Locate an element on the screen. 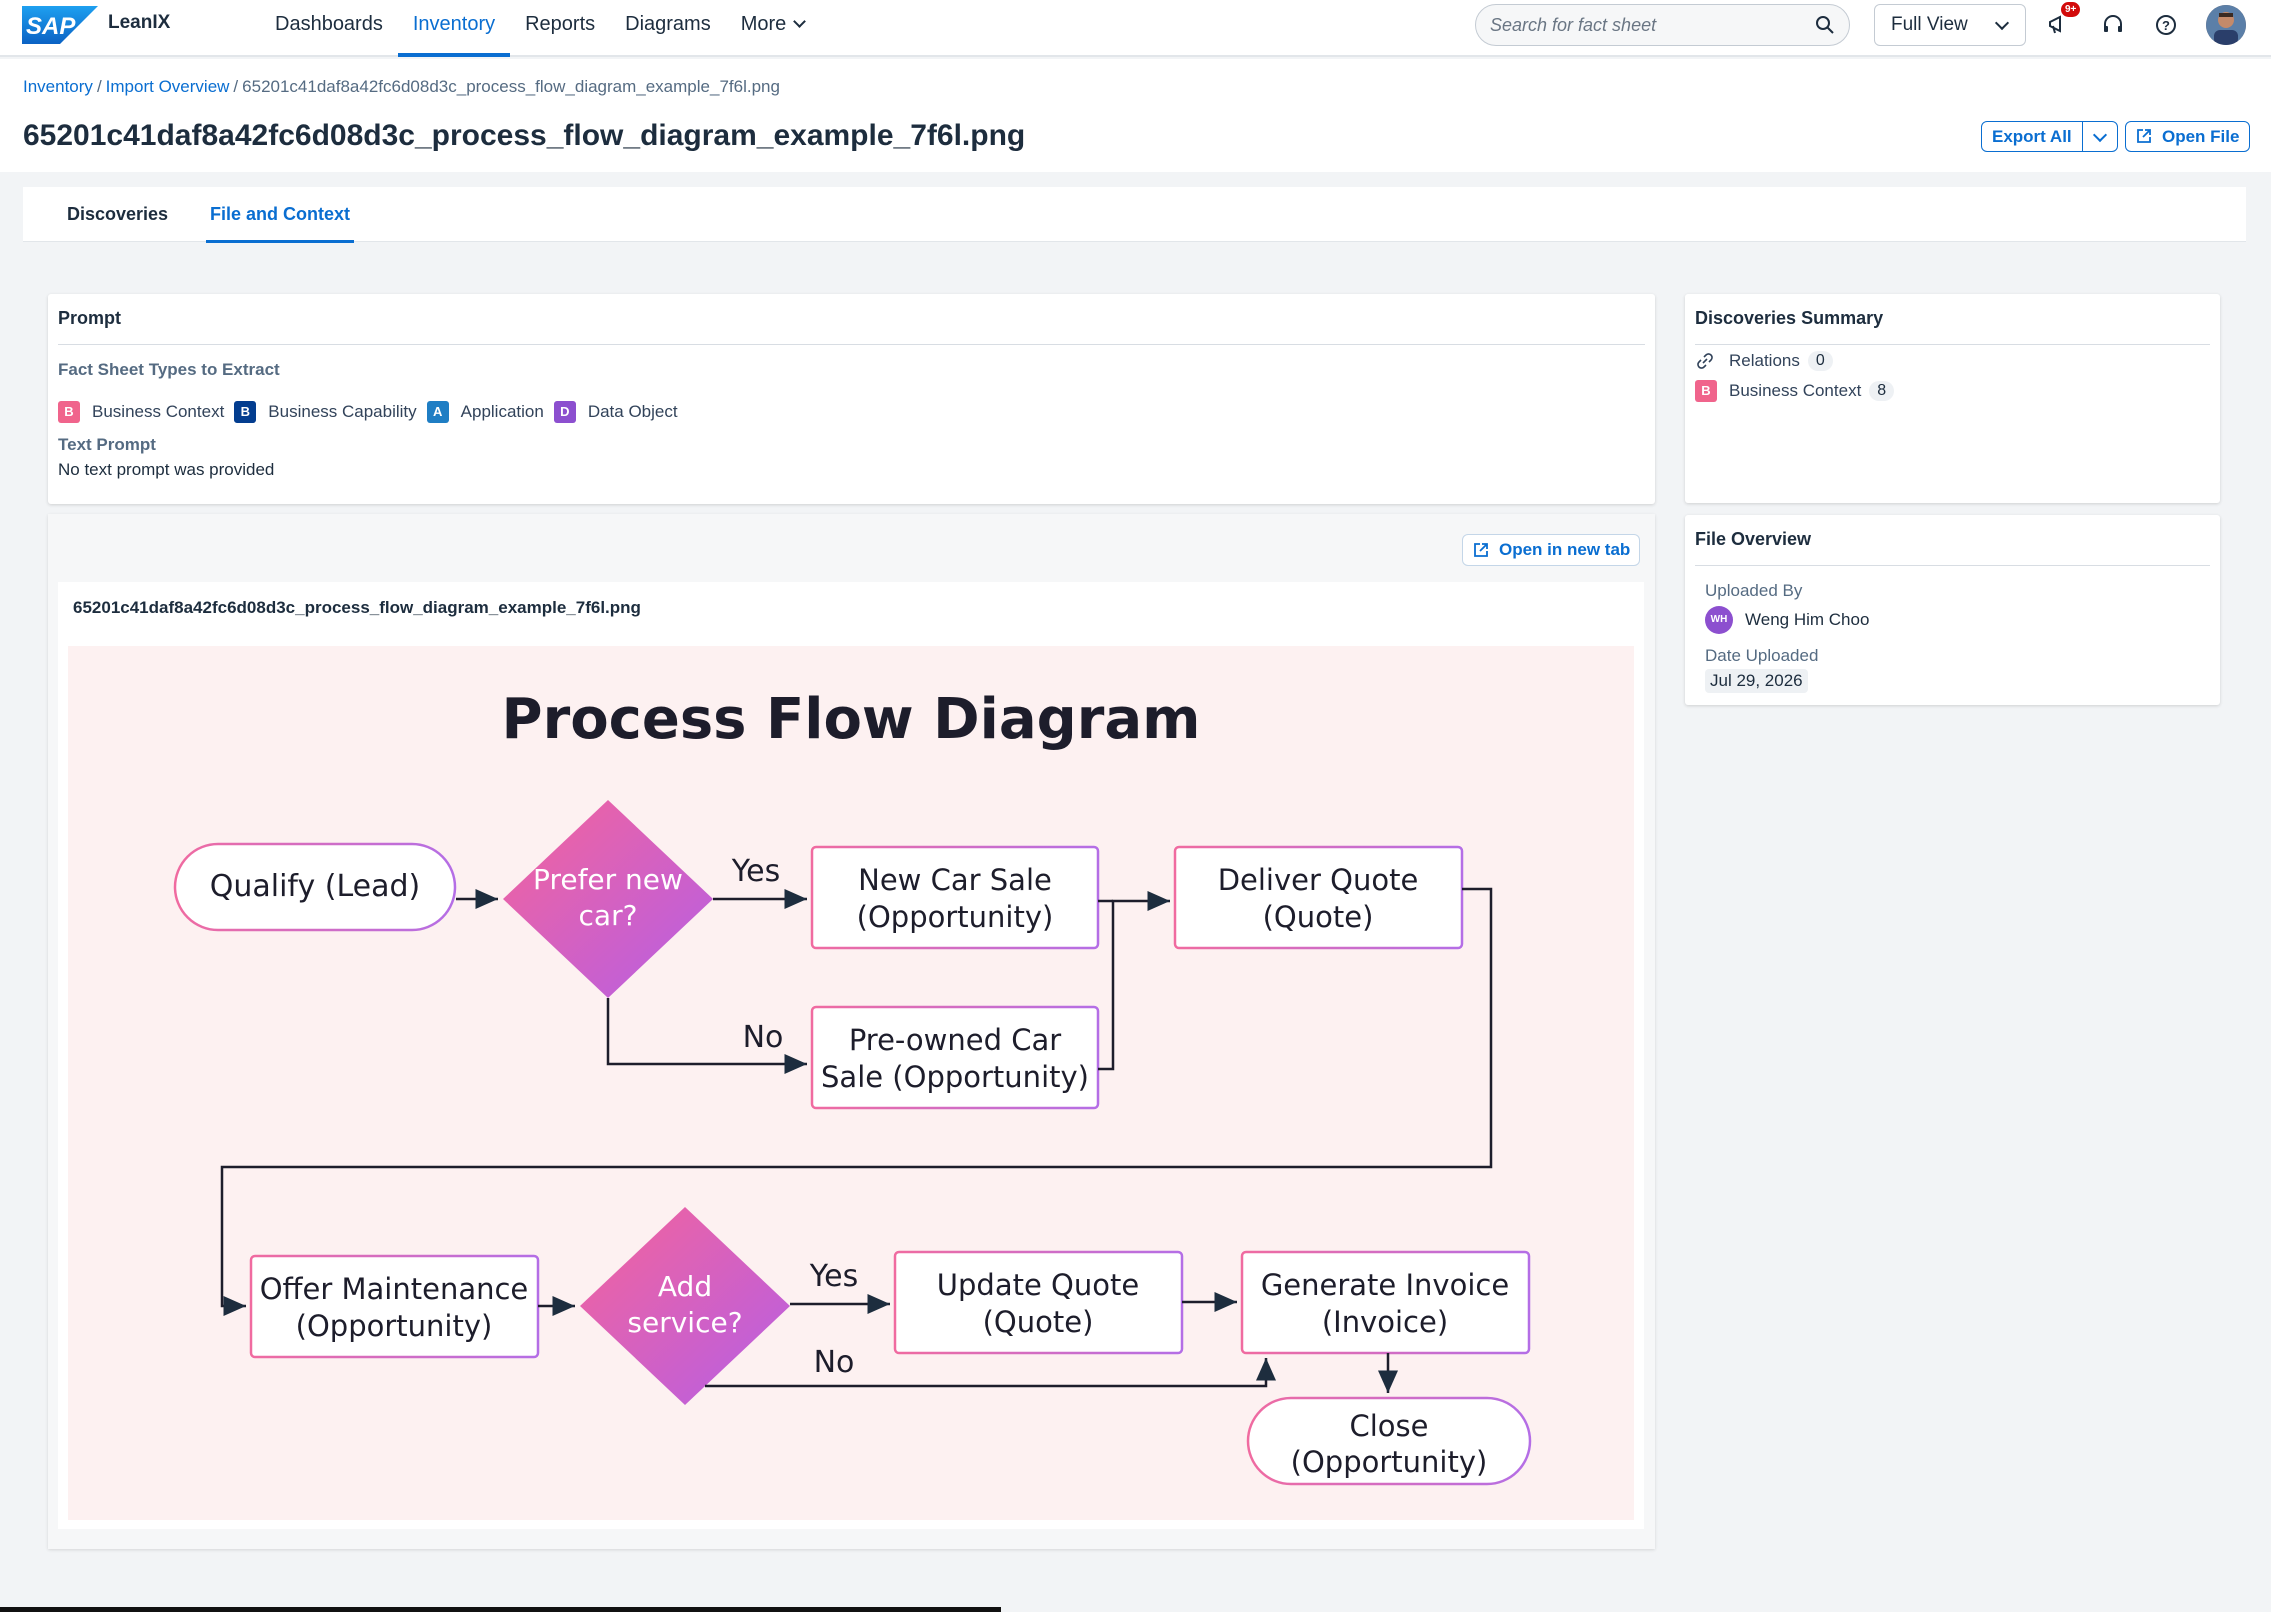 Image resolution: width=2271 pixels, height=1612 pixels. notification-badge: 9+ is located at coordinates (2071, 9).